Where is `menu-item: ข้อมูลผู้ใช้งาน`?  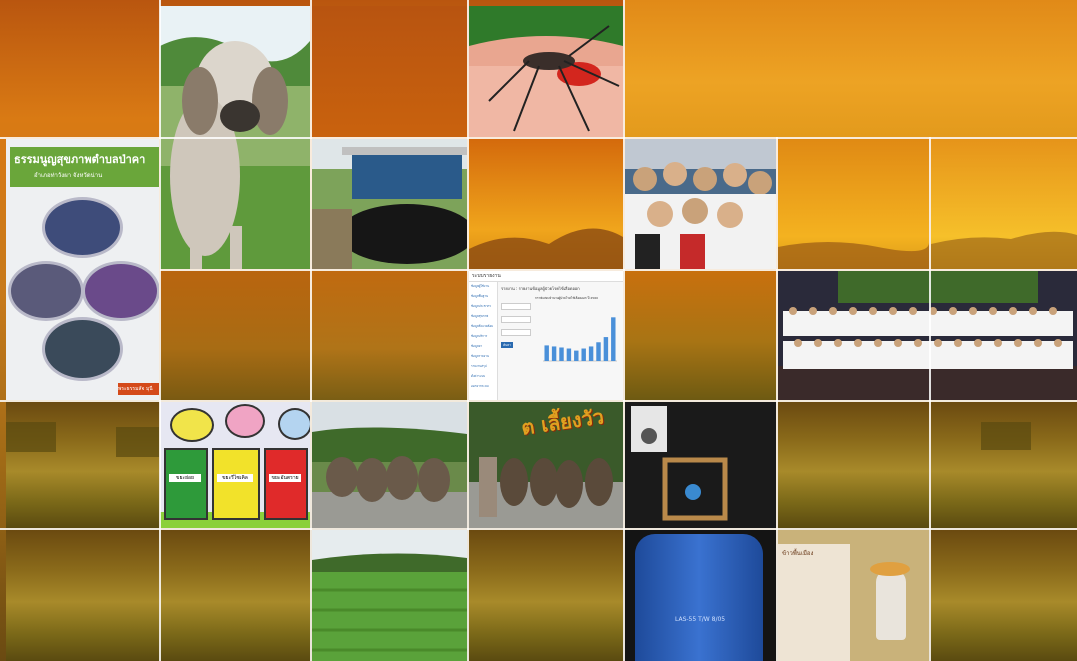 menu-item: ข้อมูลผู้ใช้งาน is located at coordinates (484, 289).